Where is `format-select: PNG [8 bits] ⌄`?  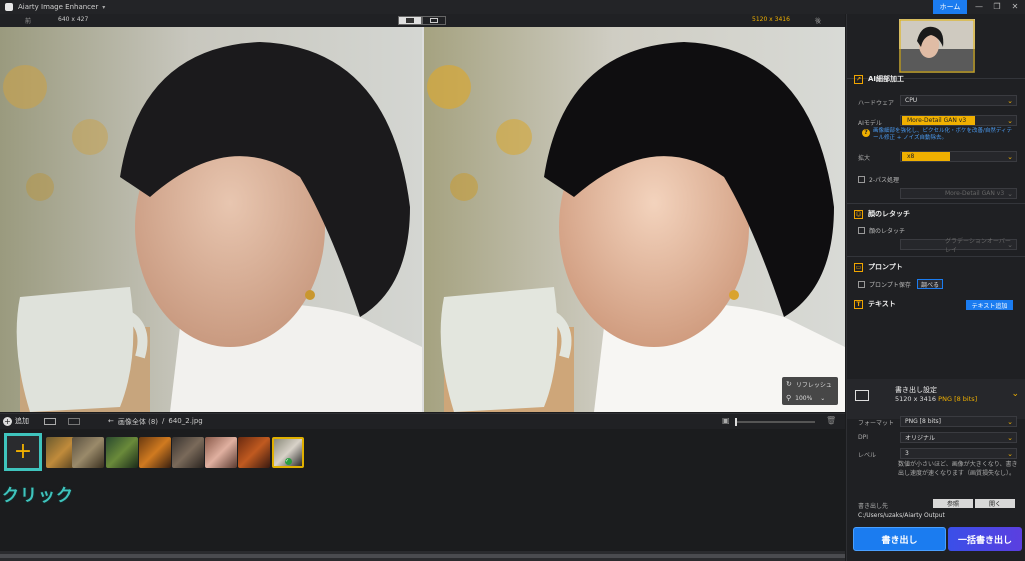
format-select: PNG [8 bits] ⌄ is located at coordinates (958, 421).